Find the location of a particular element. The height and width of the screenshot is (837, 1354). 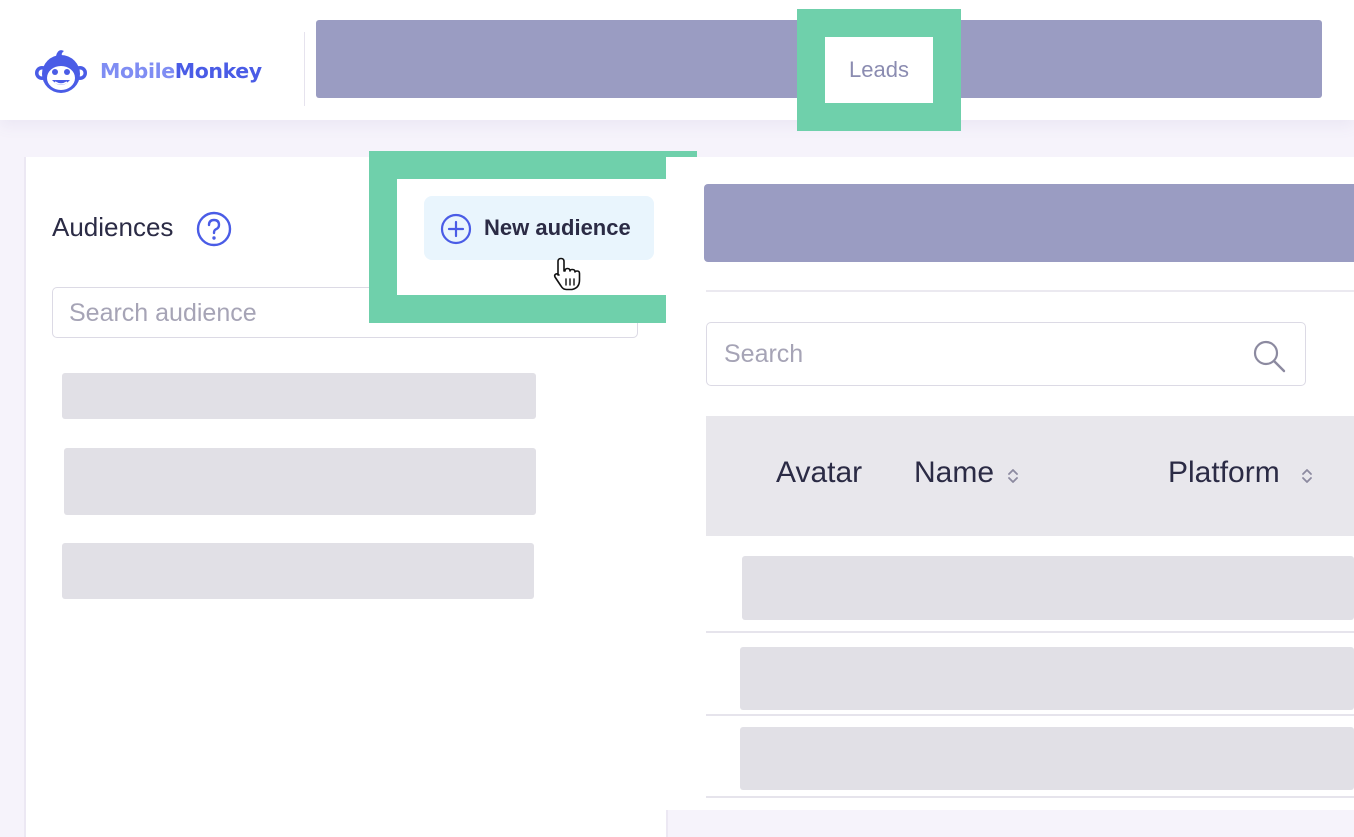

tab-leads: Leads is located at coordinates (879, 70).